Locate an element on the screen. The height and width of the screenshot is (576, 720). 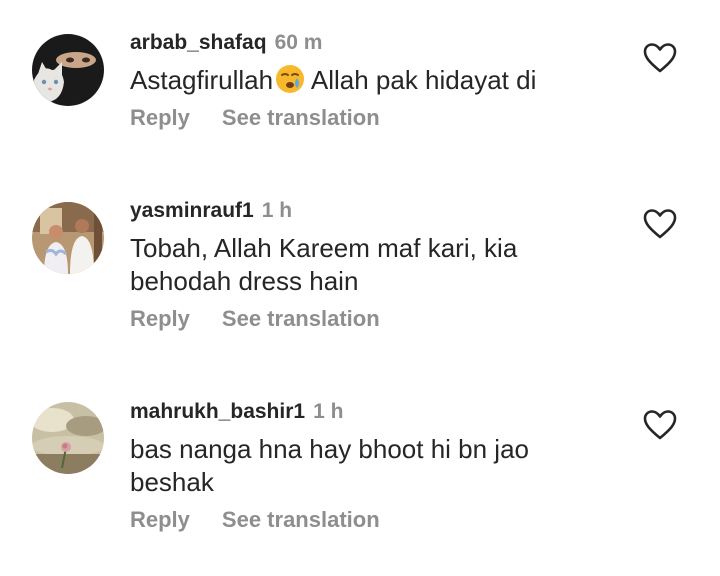
username: yasminrauf1 is located at coordinates (192, 210).